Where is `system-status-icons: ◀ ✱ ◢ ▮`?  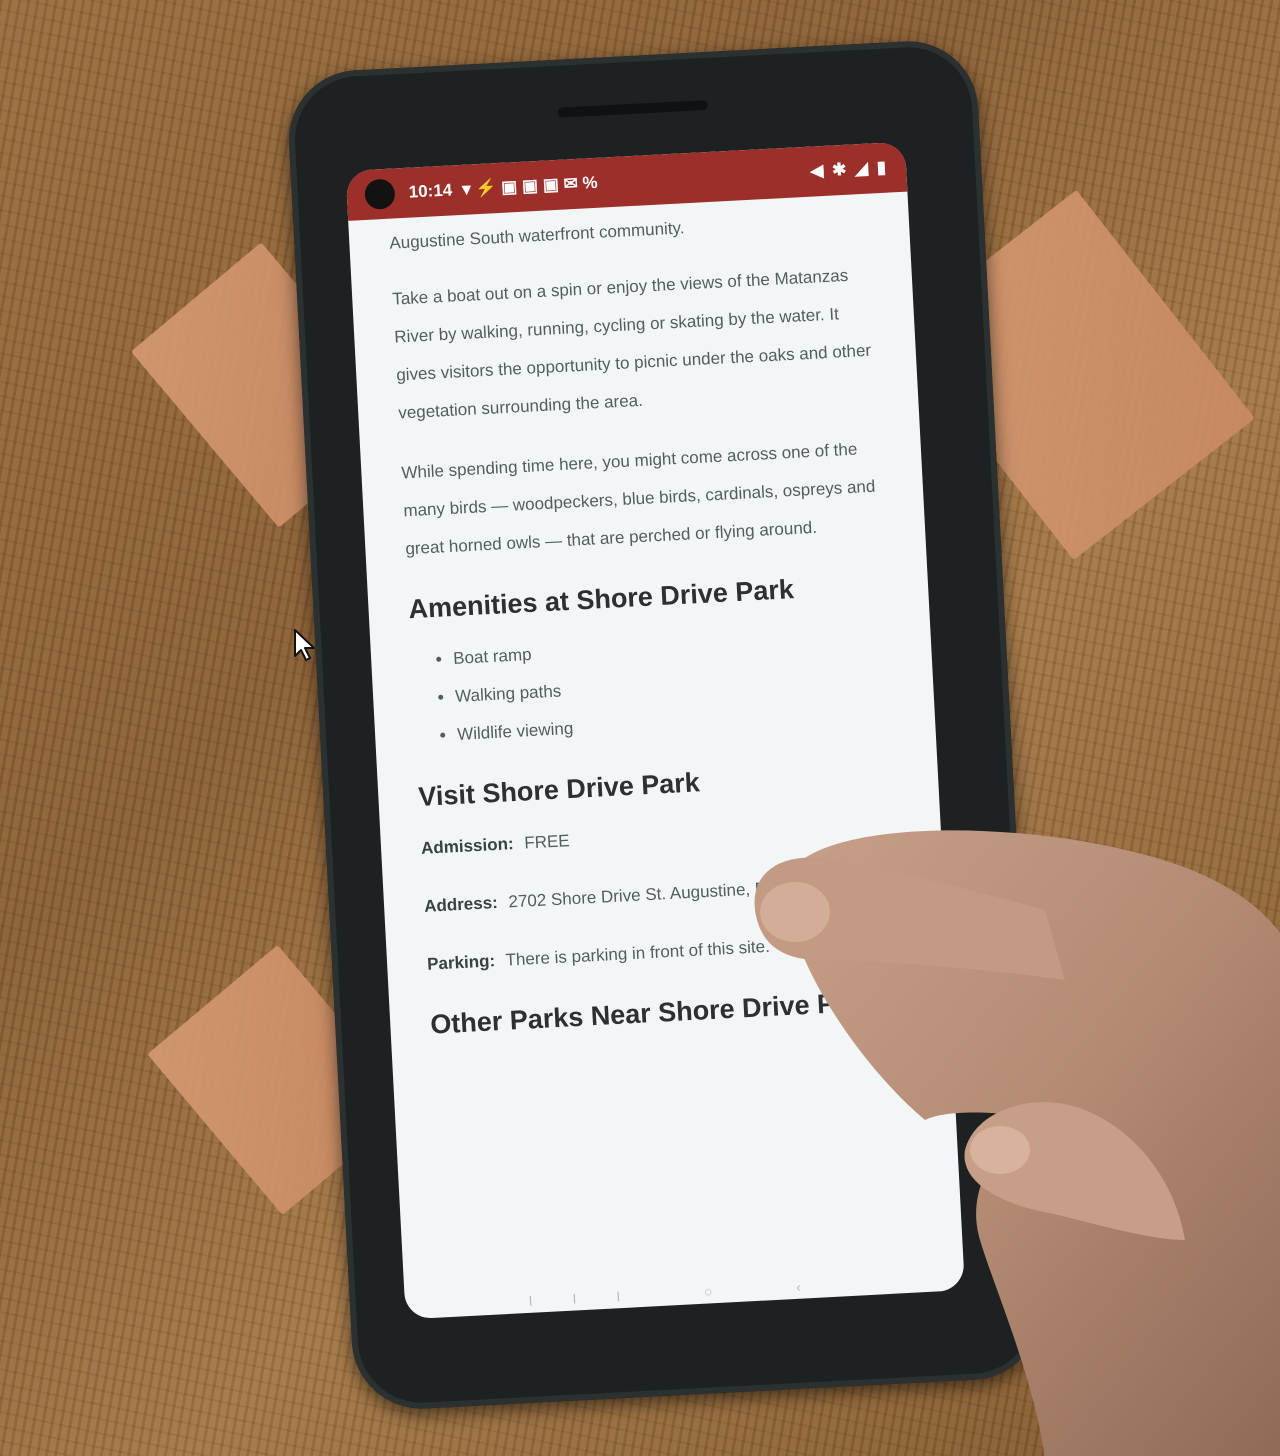
system-status-icons: ◀ ✱ ◢ ▮ is located at coordinates (849, 169).